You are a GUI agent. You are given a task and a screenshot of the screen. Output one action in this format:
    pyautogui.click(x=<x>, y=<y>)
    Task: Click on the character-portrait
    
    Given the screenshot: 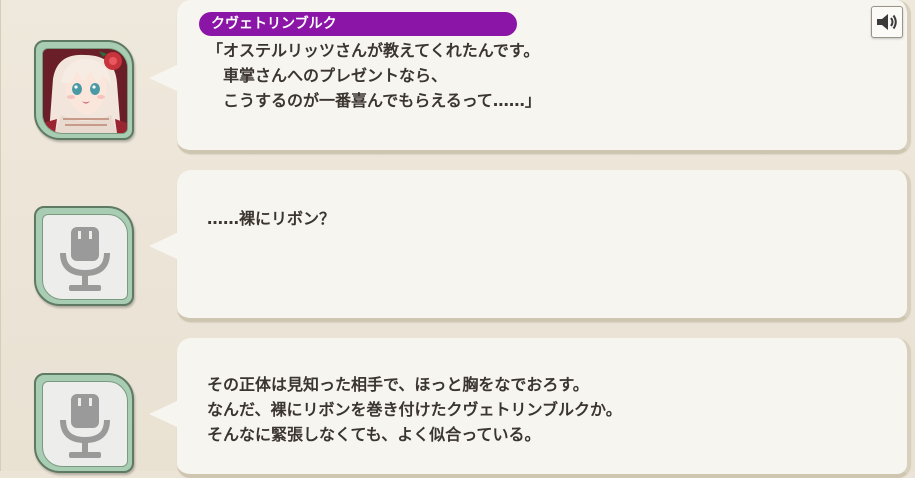 What is the action you would take?
    pyautogui.click(x=85, y=91)
    